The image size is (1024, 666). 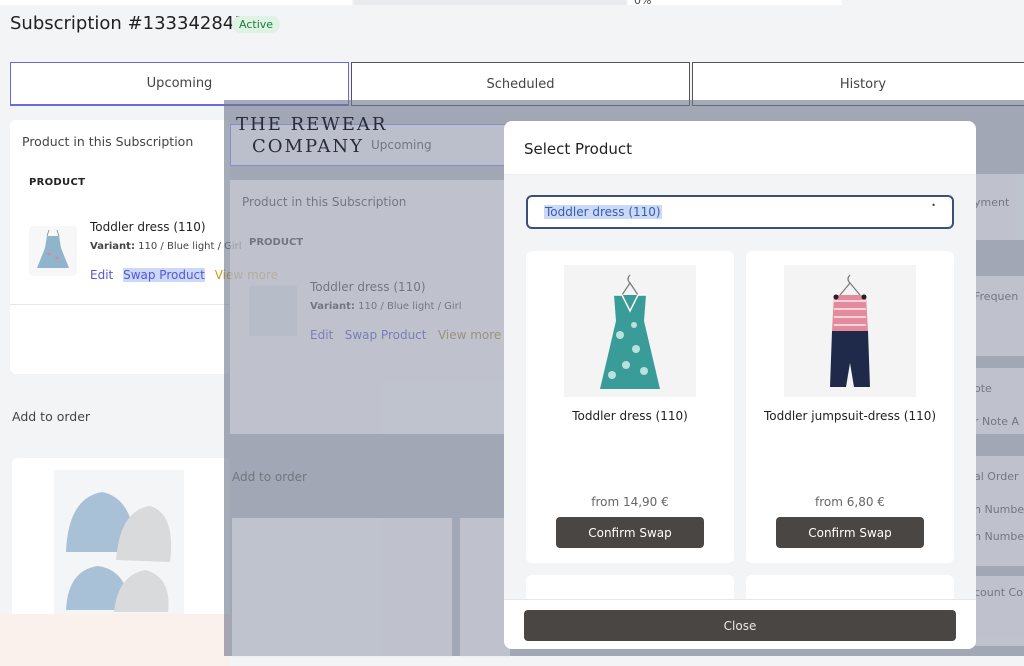 I want to click on product-section-title: Product in this Subscription, so click(x=108, y=141).